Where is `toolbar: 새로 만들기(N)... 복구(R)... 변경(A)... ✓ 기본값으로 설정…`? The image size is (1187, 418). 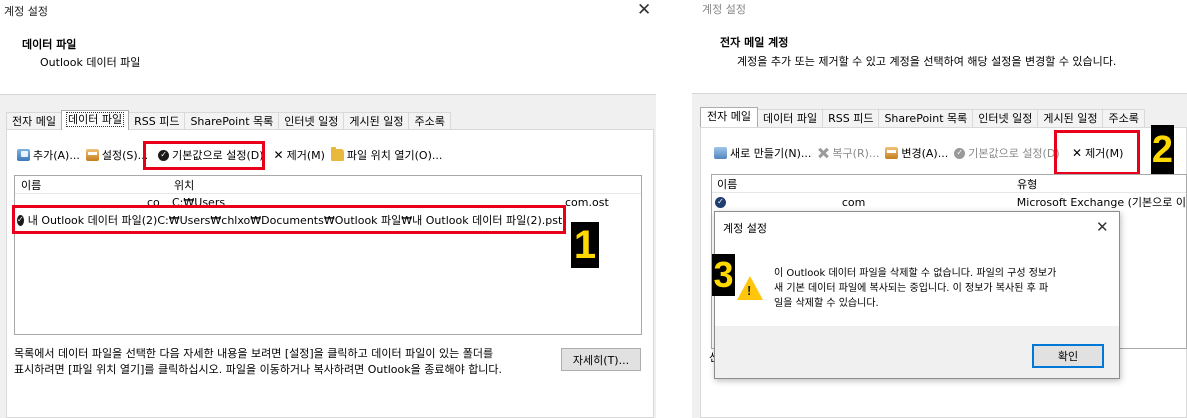 toolbar: 새로 만들기(N)... 복구(R)... 변경(A)... ✓ 기본값으로 설정… is located at coordinates (887, 153).